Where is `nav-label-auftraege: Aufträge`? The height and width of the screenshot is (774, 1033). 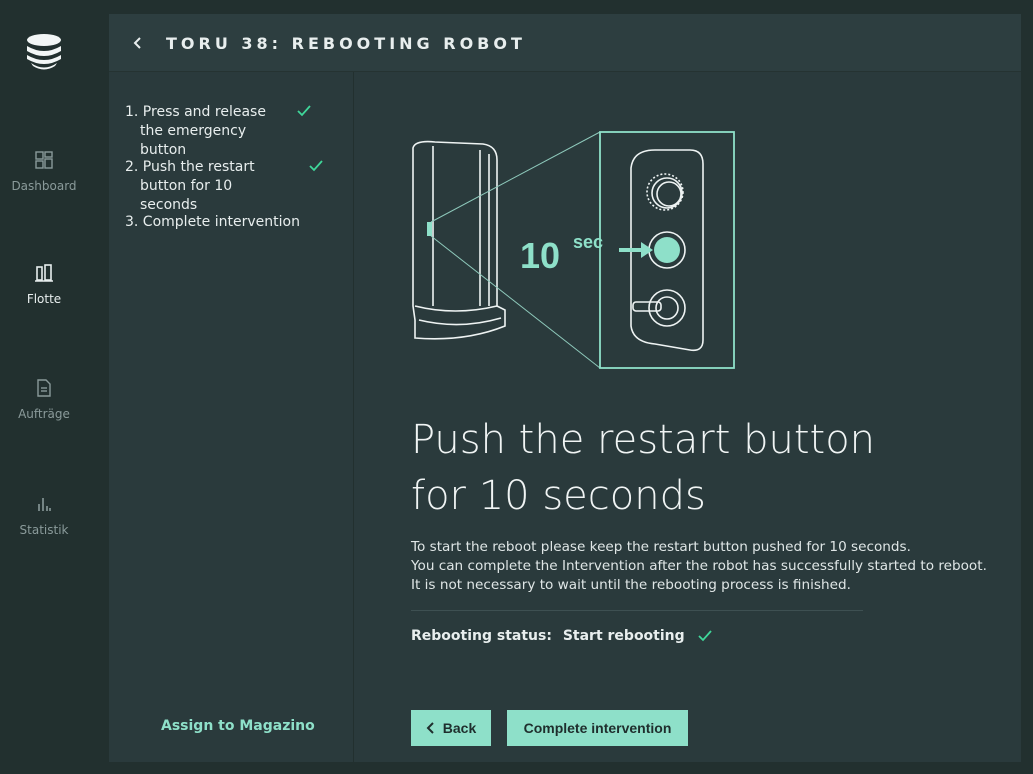
nav-label-auftraege: Aufträge is located at coordinates (44, 414).